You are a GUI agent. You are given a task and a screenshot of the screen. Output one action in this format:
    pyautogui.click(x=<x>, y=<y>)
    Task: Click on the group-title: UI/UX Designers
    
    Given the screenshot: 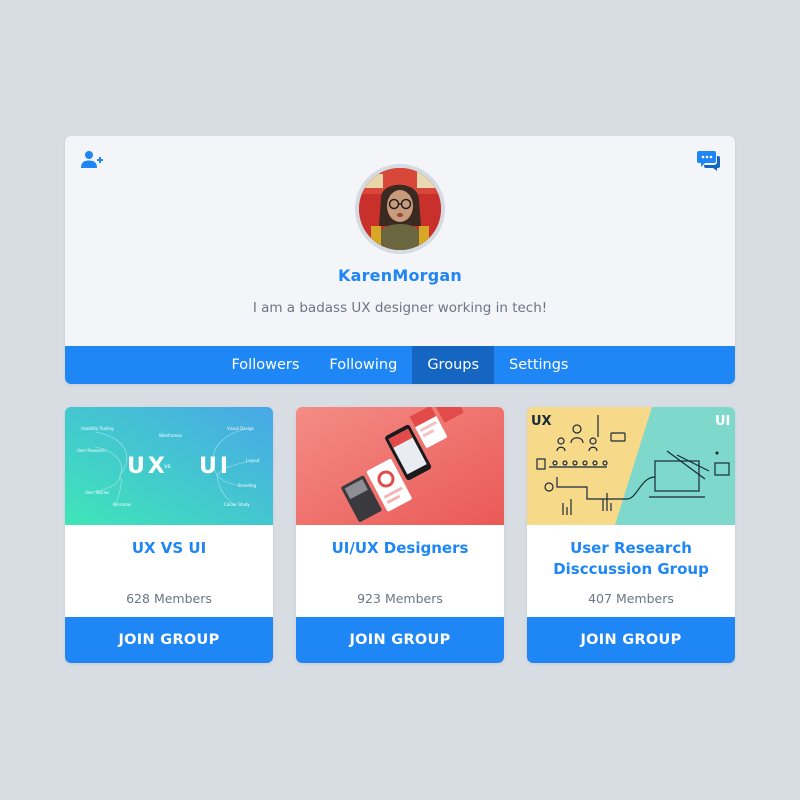 What is the action you would take?
    pyautogui.click(x=400, y=548)
    